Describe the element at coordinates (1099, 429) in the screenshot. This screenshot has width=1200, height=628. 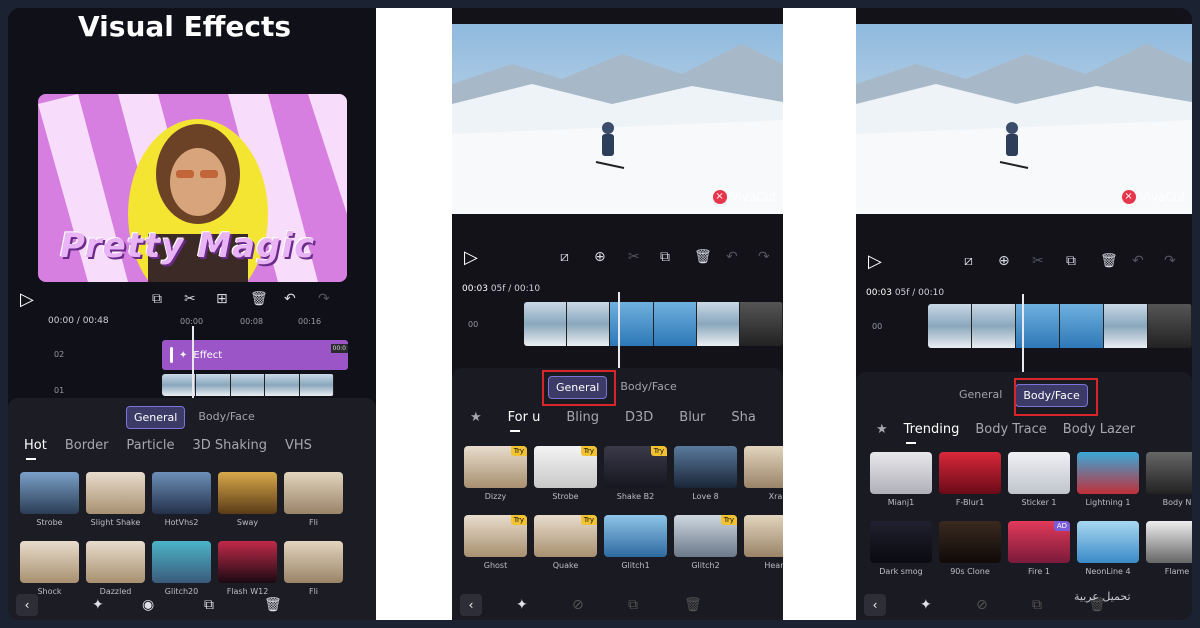
I see `category-body-lazer: Body Lazer` at that location.